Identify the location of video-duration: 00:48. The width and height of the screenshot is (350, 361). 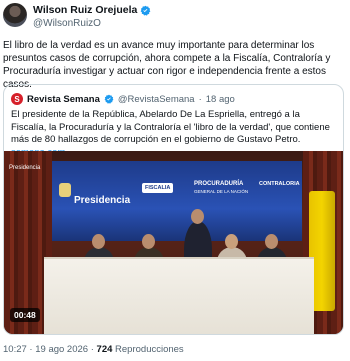
(25, 315).